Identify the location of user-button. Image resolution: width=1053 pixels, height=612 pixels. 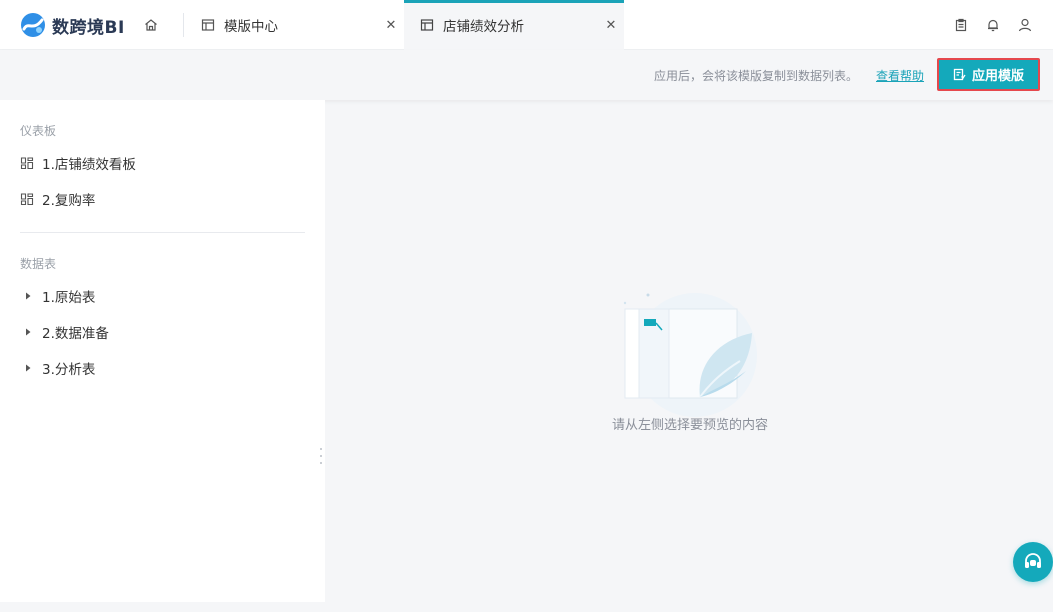
(1025, 25).